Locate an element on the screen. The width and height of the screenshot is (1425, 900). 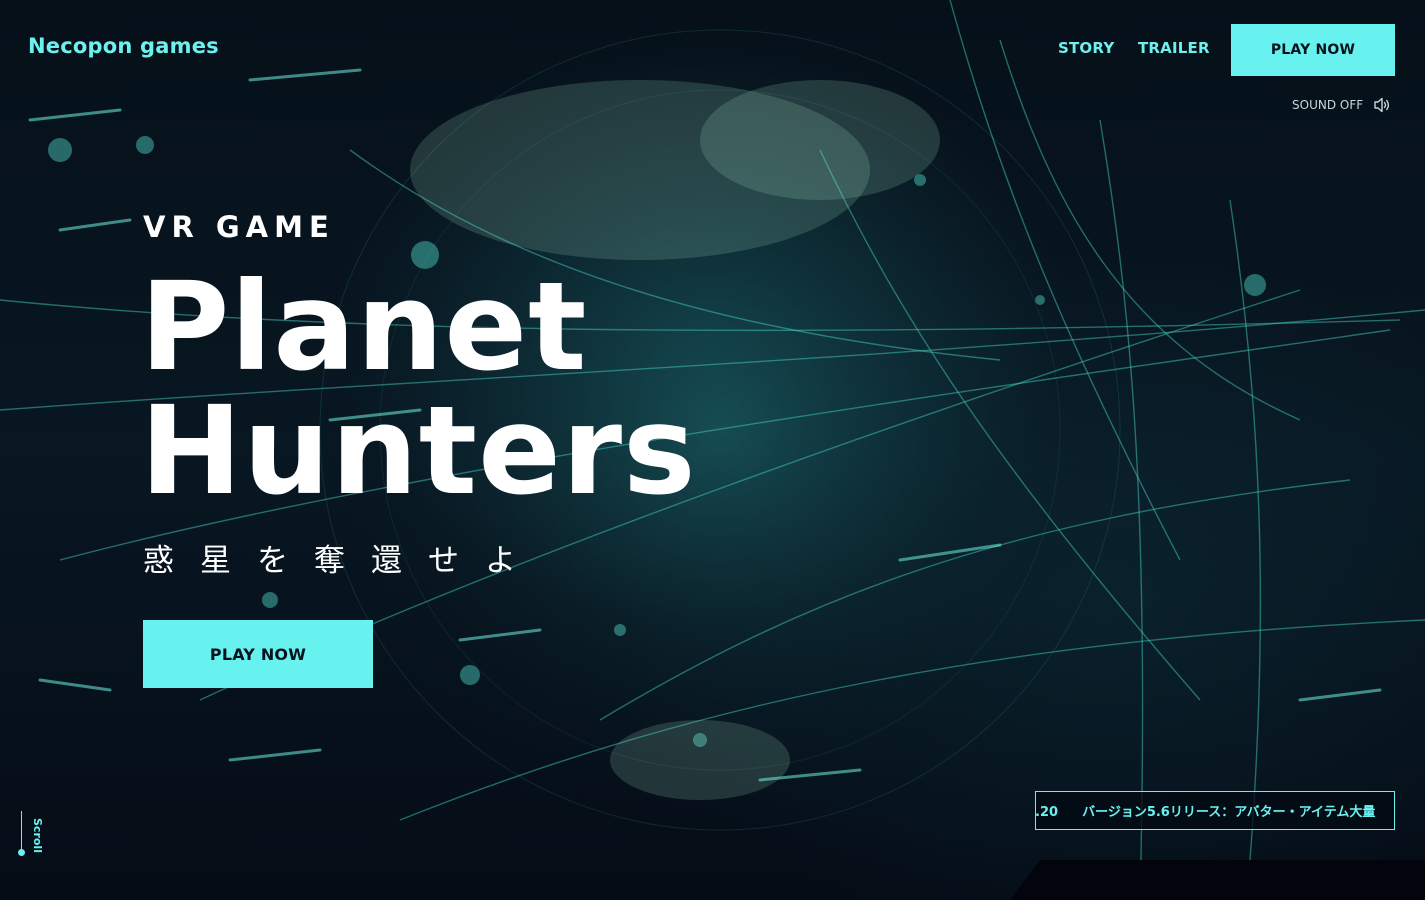
news-ticker: 2.20 バージョン5.6リリース：アバター・アイテム大量 is located at coordinates (1215, 810).